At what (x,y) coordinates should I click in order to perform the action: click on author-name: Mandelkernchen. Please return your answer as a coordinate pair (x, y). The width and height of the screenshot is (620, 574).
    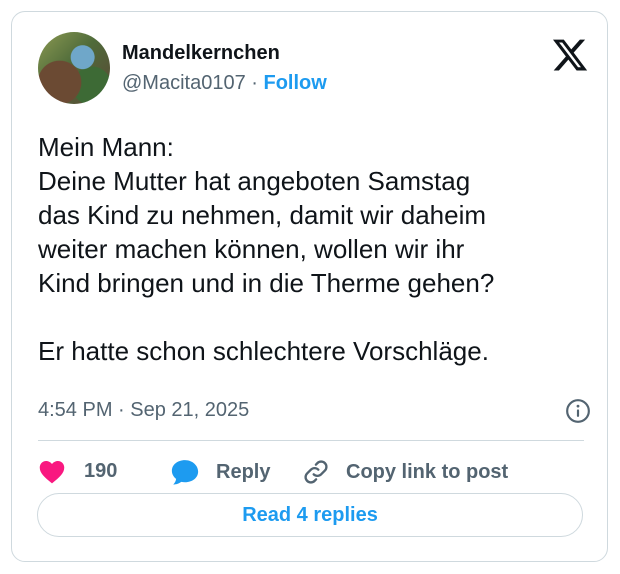
    Looking at the image, I should click on (201, 53).